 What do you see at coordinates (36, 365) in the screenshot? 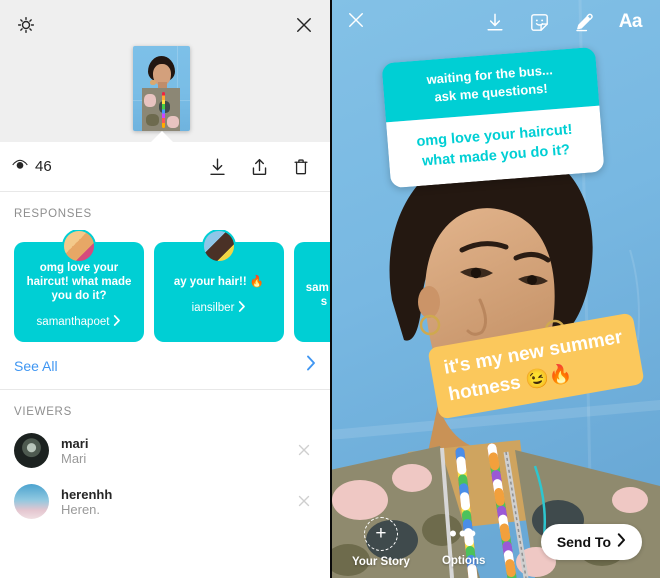
I see `see-all-label: See All` at bounding box center [36, 365].